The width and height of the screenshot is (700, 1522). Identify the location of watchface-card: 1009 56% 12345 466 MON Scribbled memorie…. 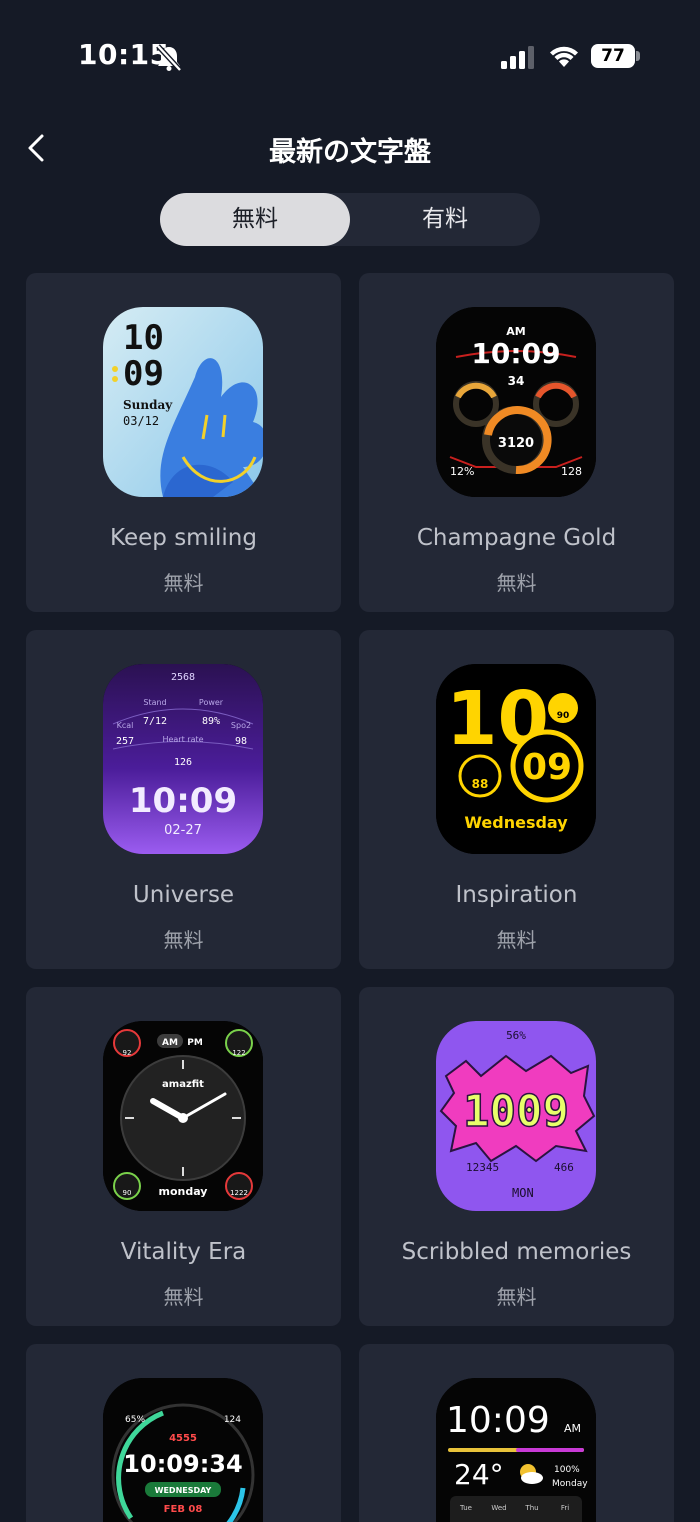
(516, 1156).